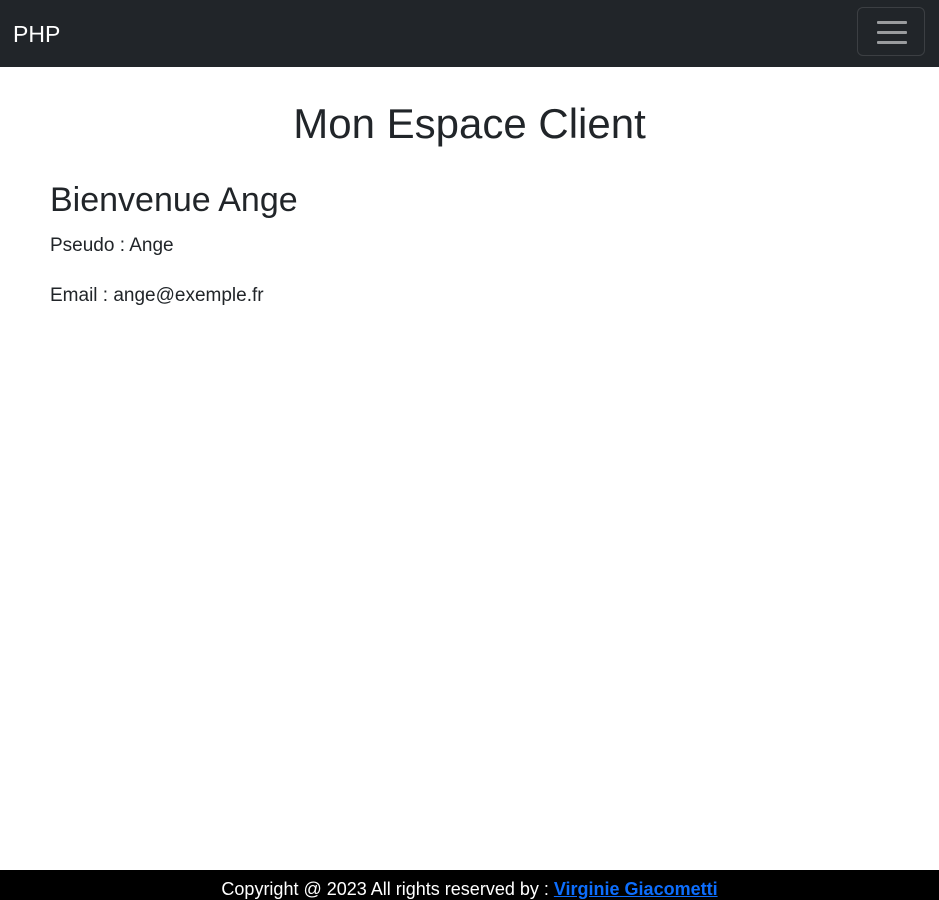 This screenshot has height=900, width=939. Describe the element at coordinates (36, 34) in the screenshot. I see `navbar-brand: PHP` at that location.